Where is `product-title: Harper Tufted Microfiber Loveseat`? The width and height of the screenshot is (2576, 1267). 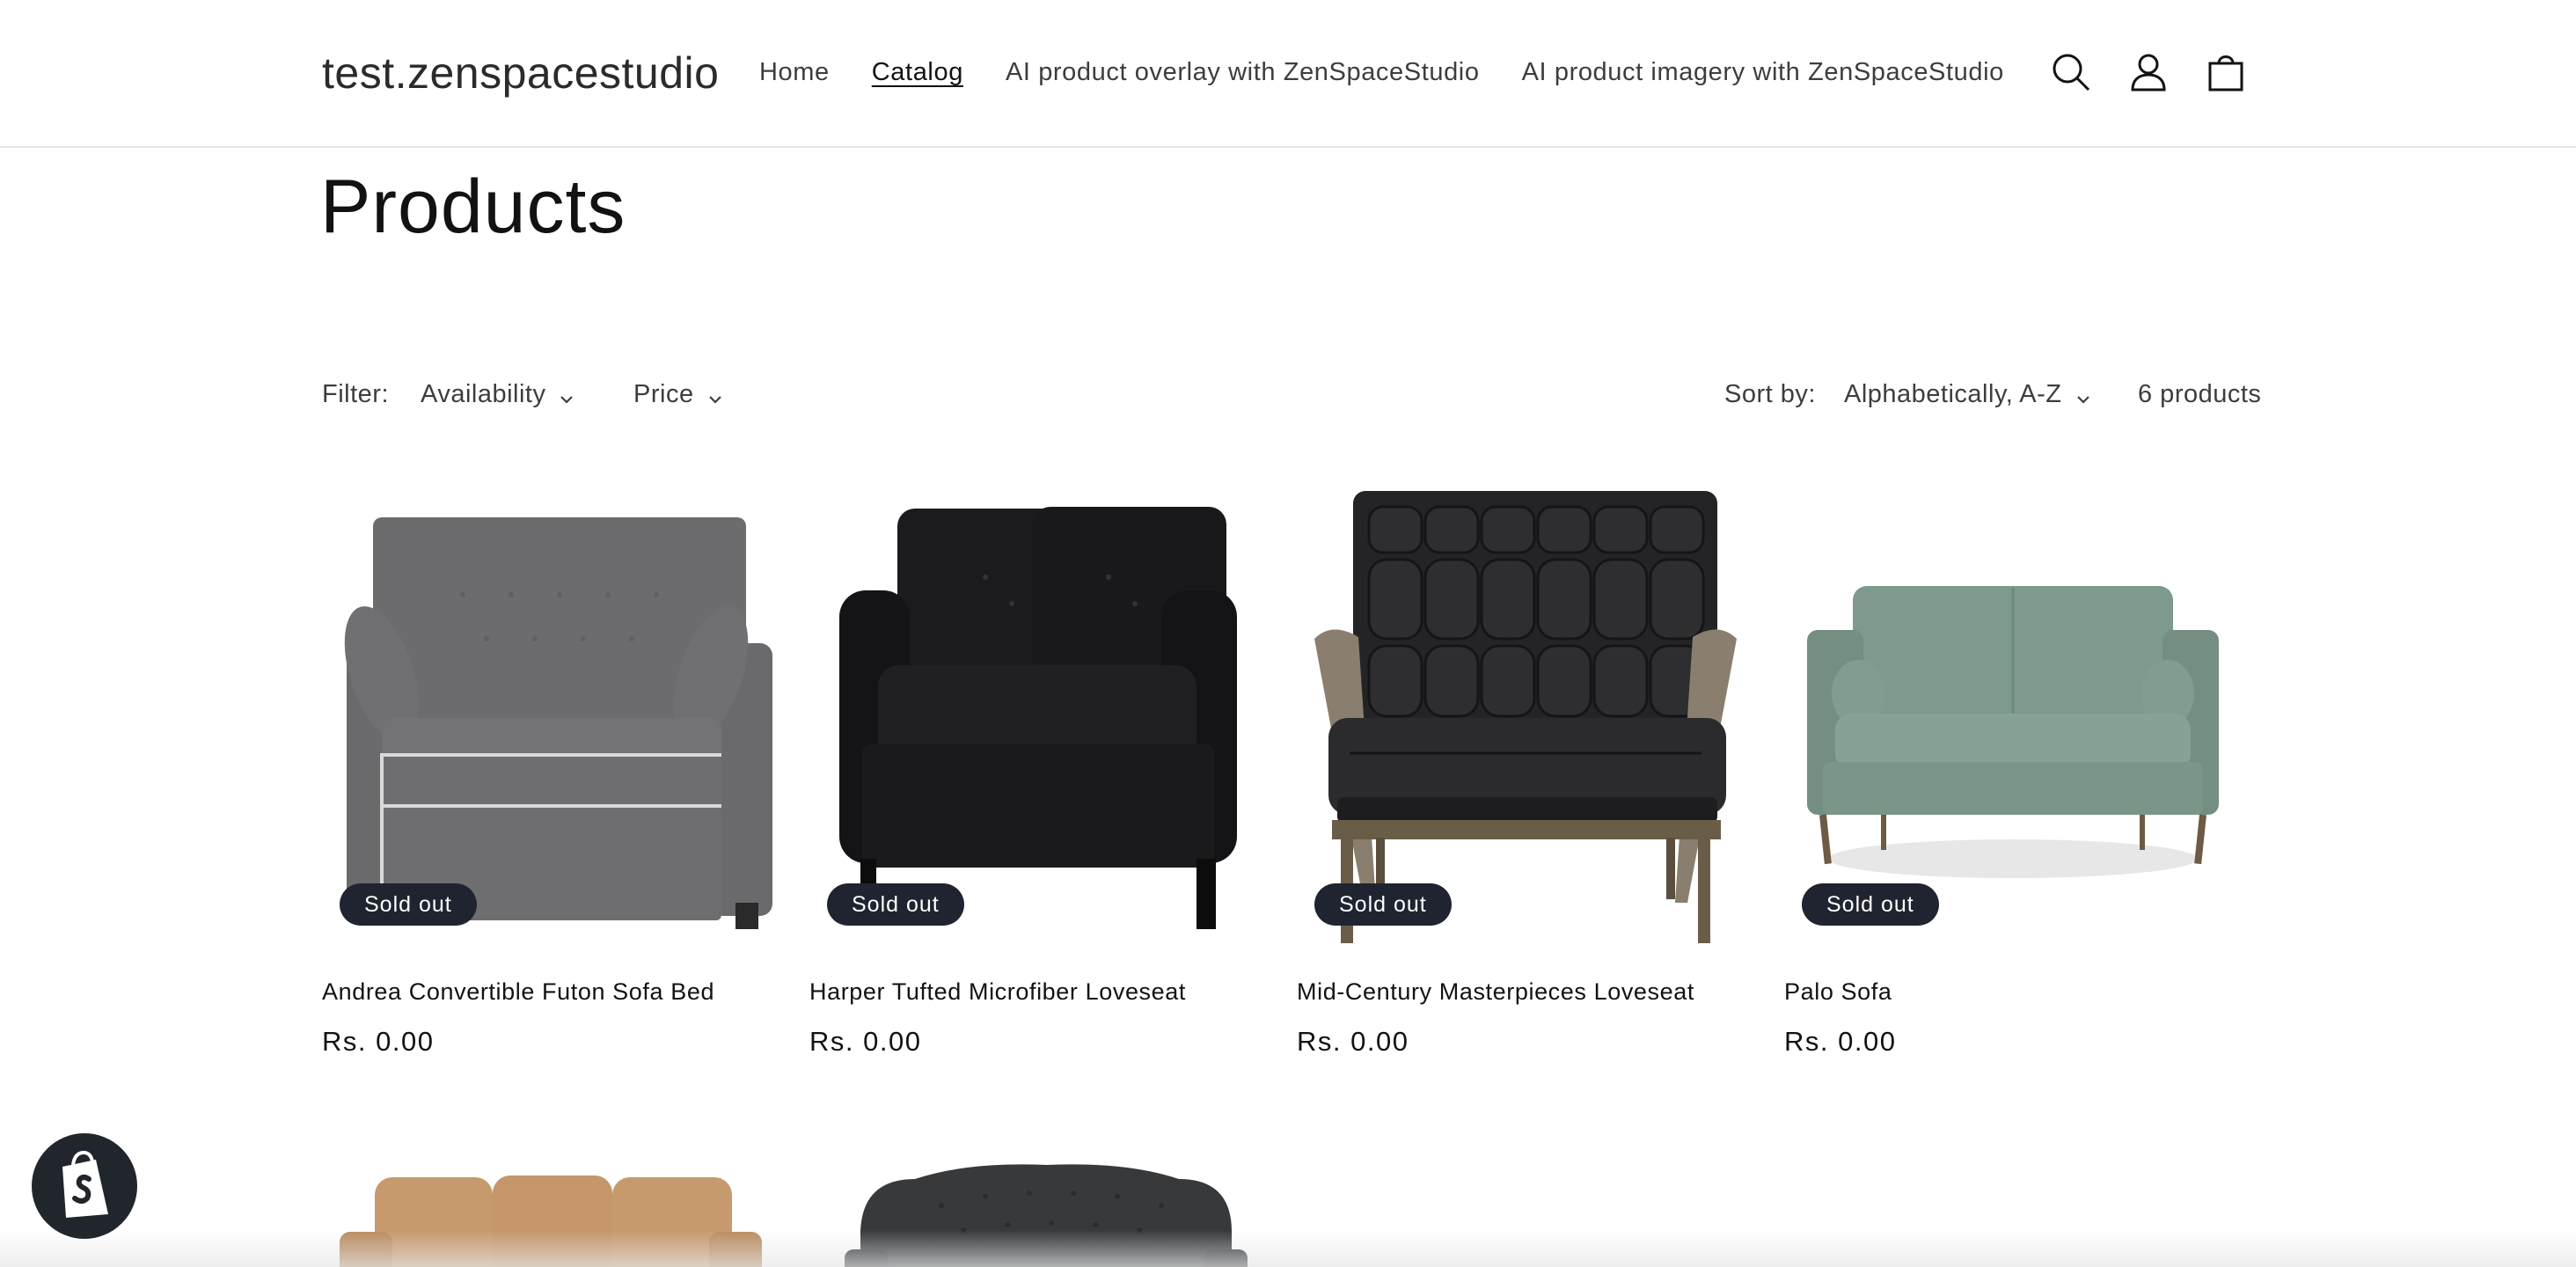 product-title: Harper Tufted Microfiber Loveseat is located at coordinates (997, 992).